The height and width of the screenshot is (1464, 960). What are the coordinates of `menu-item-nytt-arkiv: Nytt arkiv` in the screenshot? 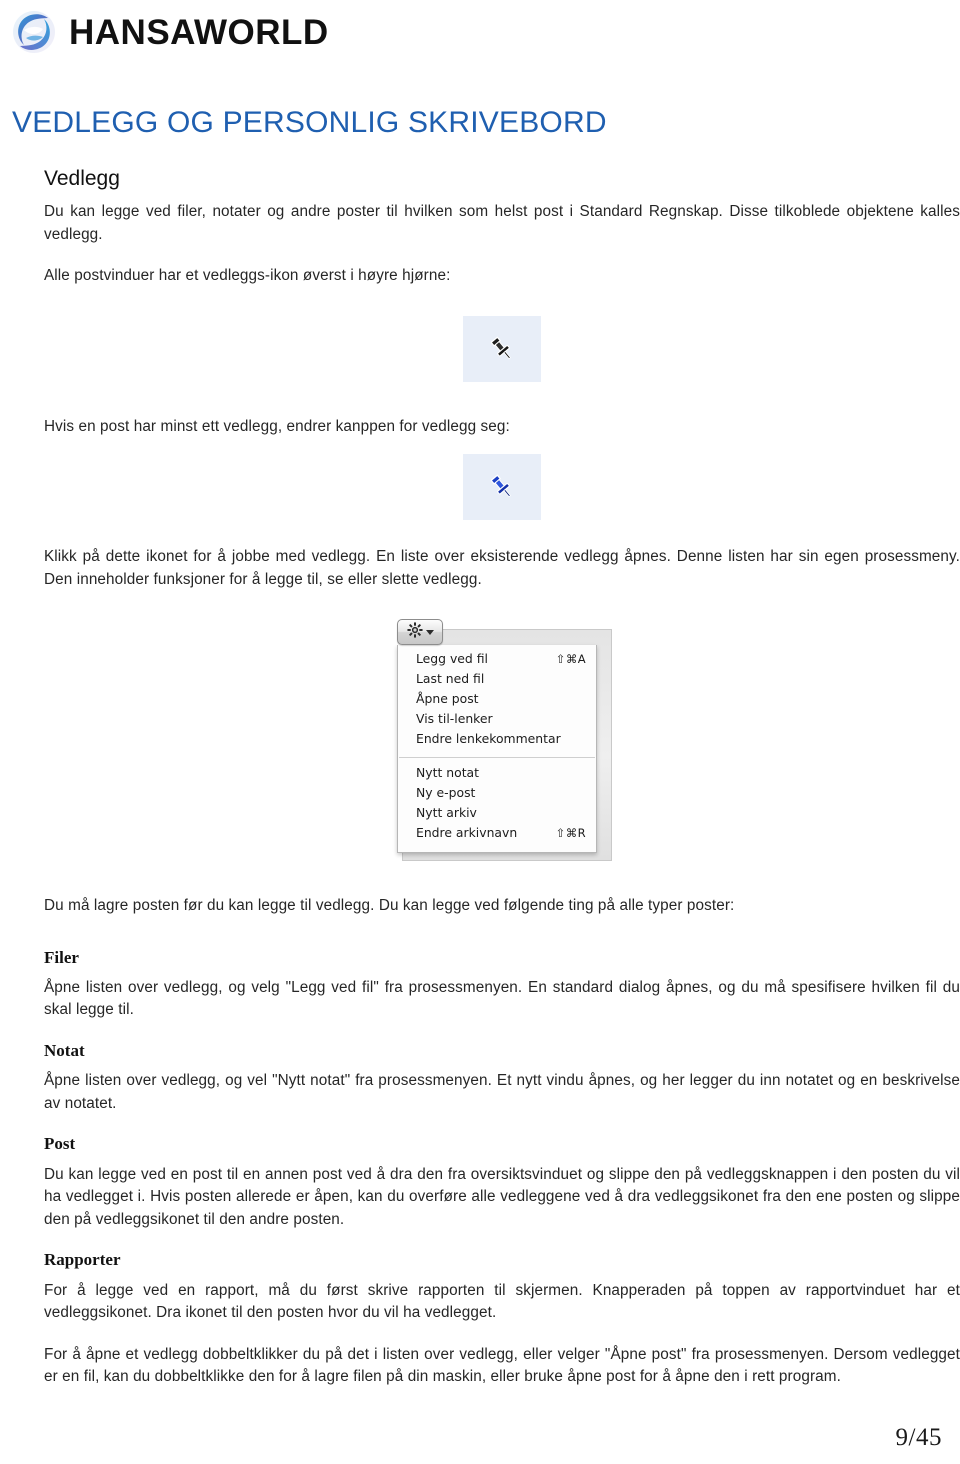 It's located at (497, 815).